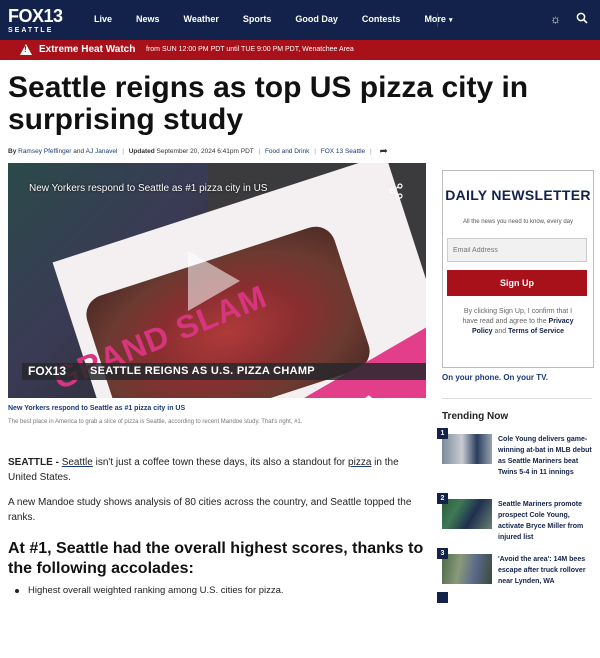 Image resolution: width=600 pixels, height=658 pixels. I want to click on byline-and: and, so click(79, 151).